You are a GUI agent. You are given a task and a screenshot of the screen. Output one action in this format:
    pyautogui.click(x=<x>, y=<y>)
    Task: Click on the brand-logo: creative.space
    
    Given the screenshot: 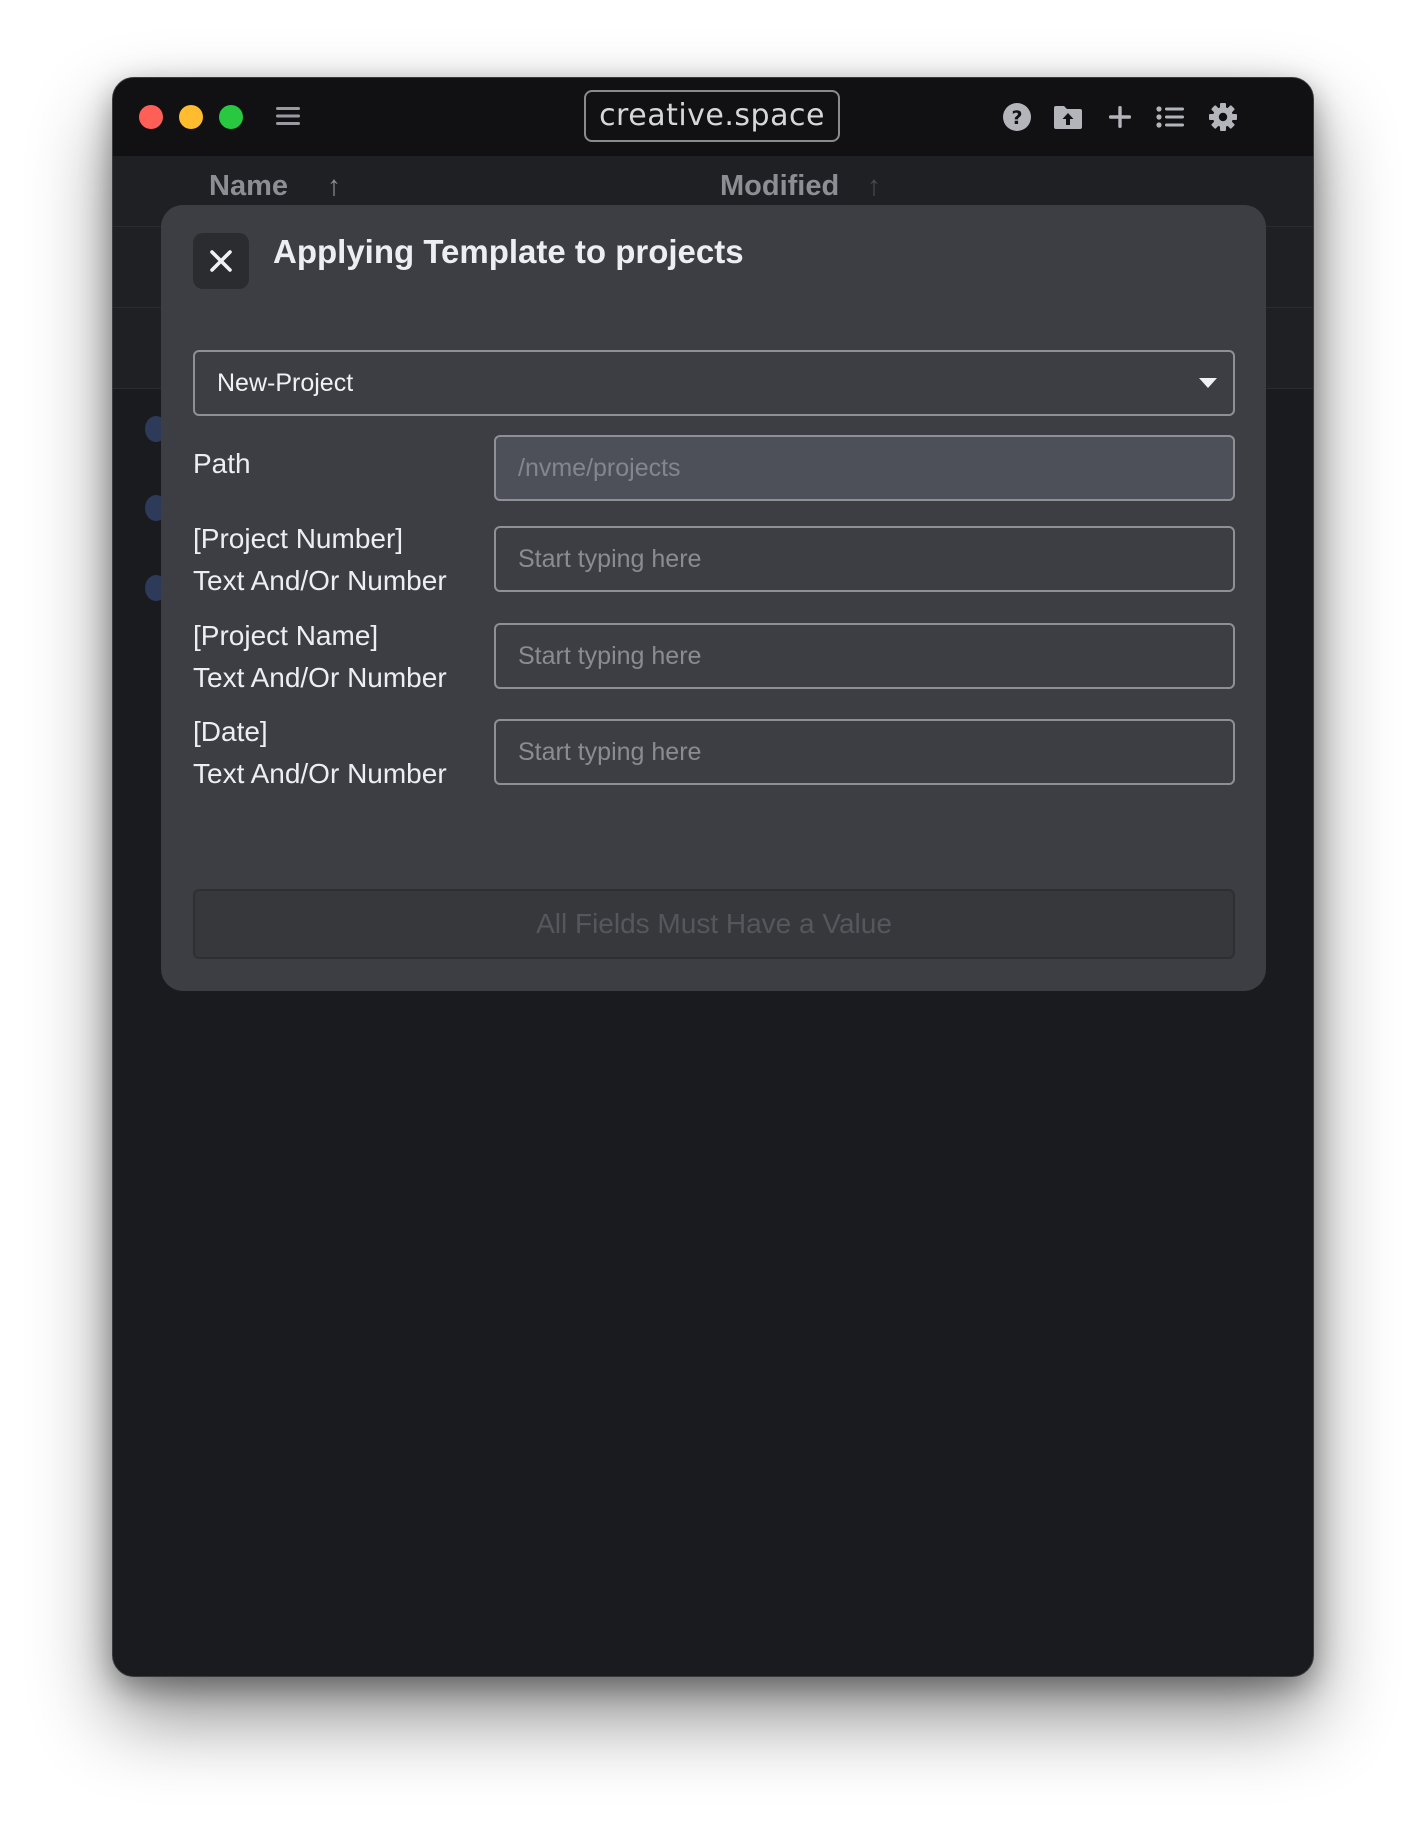 What is the action you would take?
    pyautogui.click(x=712, y=116)
    